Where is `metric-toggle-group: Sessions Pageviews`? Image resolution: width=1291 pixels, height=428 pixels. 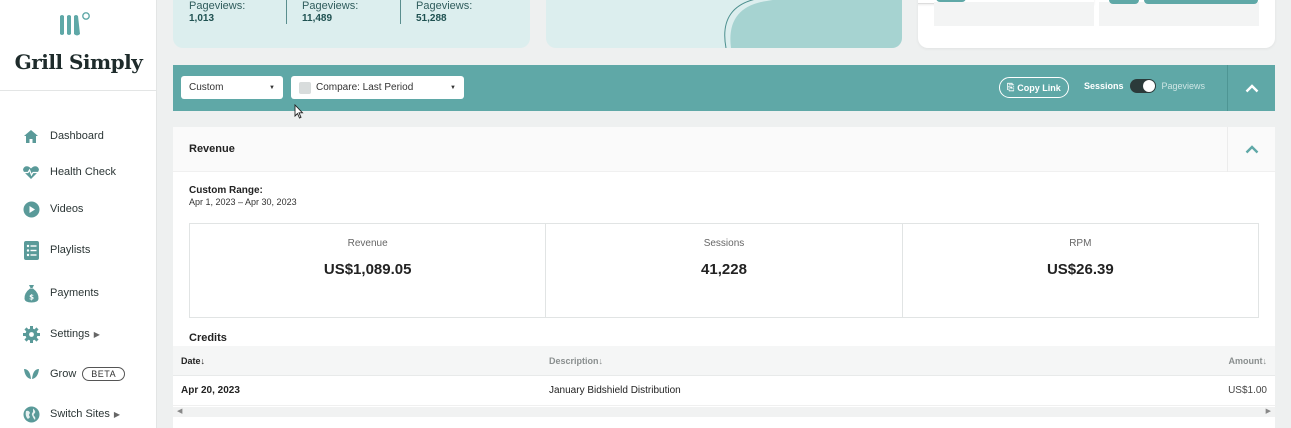 metric-toggle-group: Sessions Pageviews is located at coordinates (1144, 86).